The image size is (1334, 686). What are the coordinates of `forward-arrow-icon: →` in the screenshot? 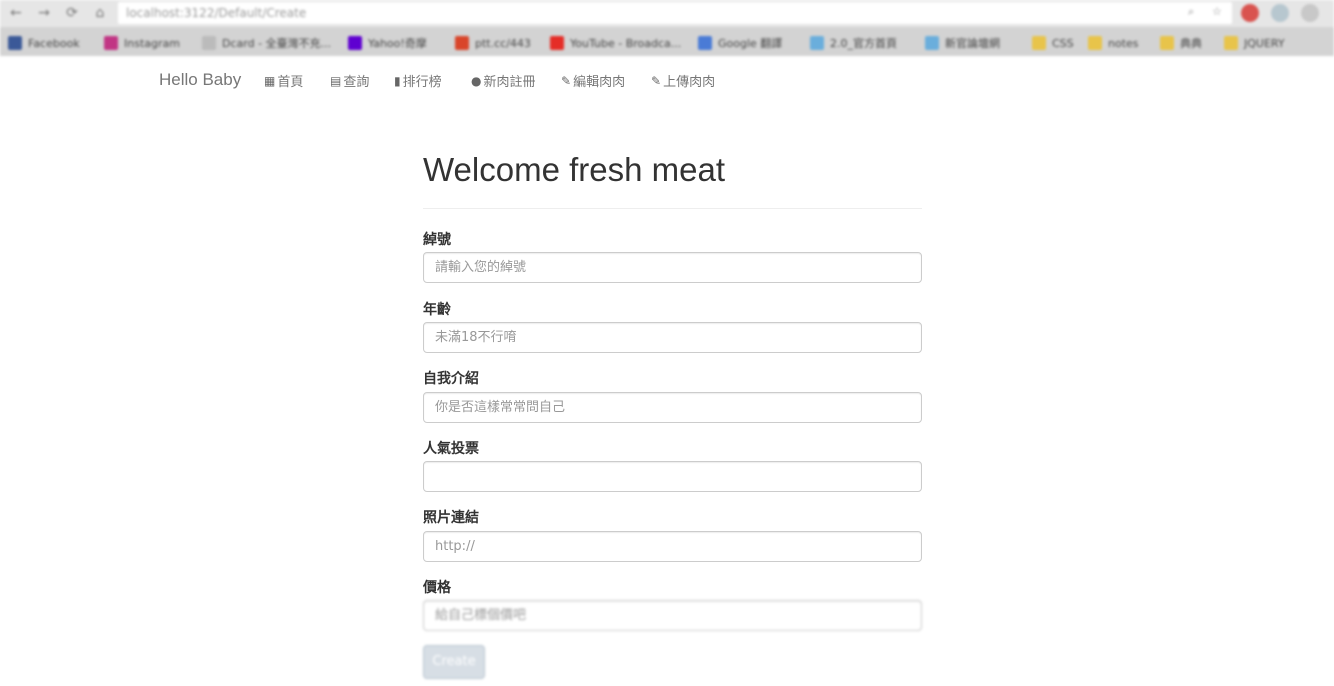 It's located at (44, 13).